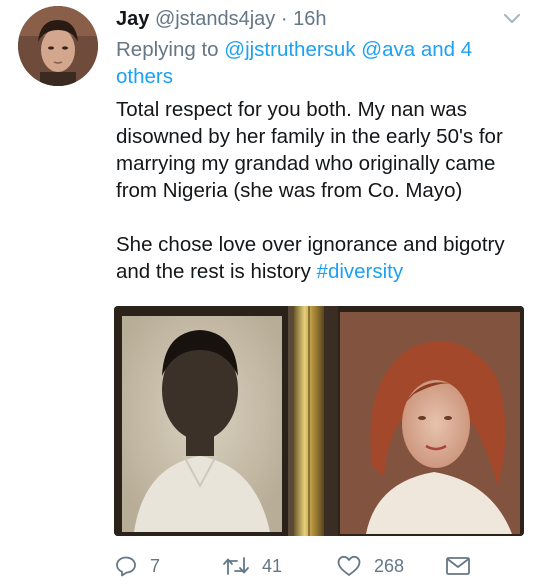 The height and width of the screenshot is (584, 540). What do you see at coordinates (370, 566) in the screenshot?
I see `like-button: 268` at bounding box center [370, 566].